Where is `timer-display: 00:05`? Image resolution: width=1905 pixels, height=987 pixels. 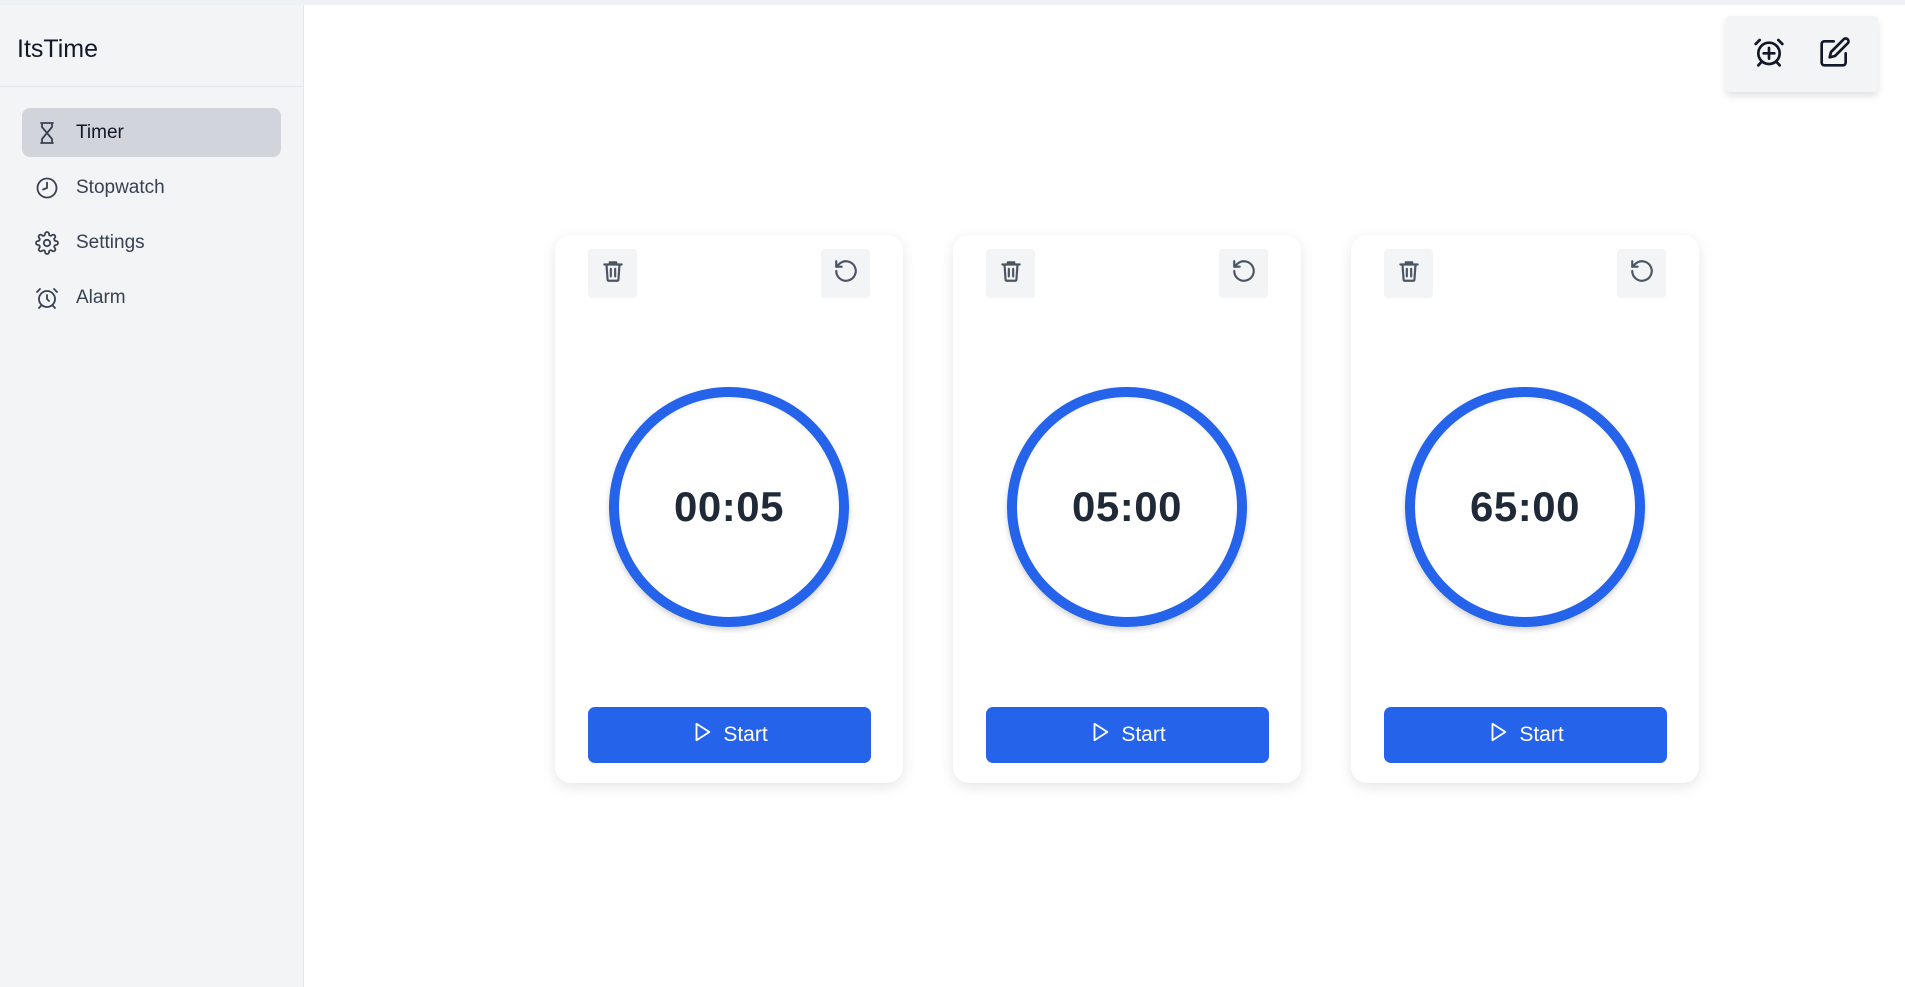 timer-display: 00:05 is located at coordinates (729, 506).